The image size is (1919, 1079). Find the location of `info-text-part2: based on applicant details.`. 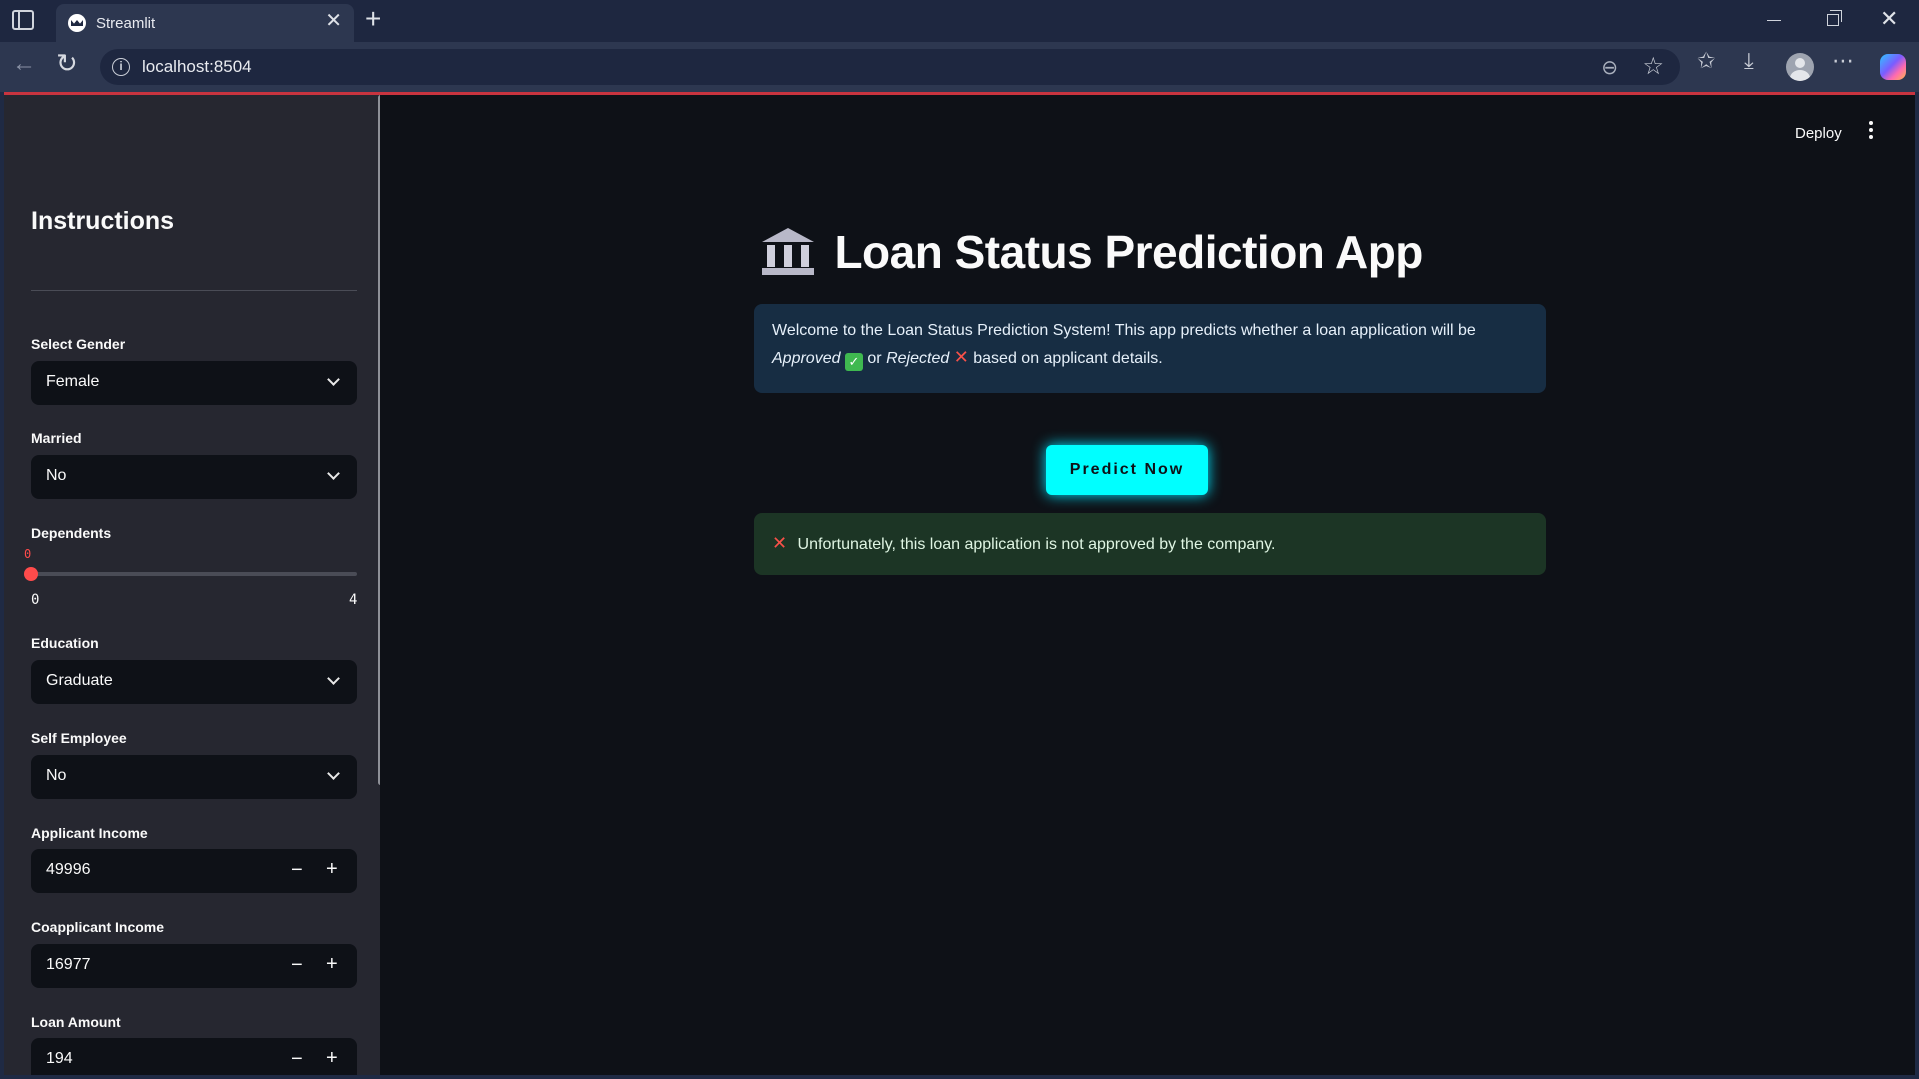

info-text-part2: based on applicant details. is located at coordinates (1068, 358).